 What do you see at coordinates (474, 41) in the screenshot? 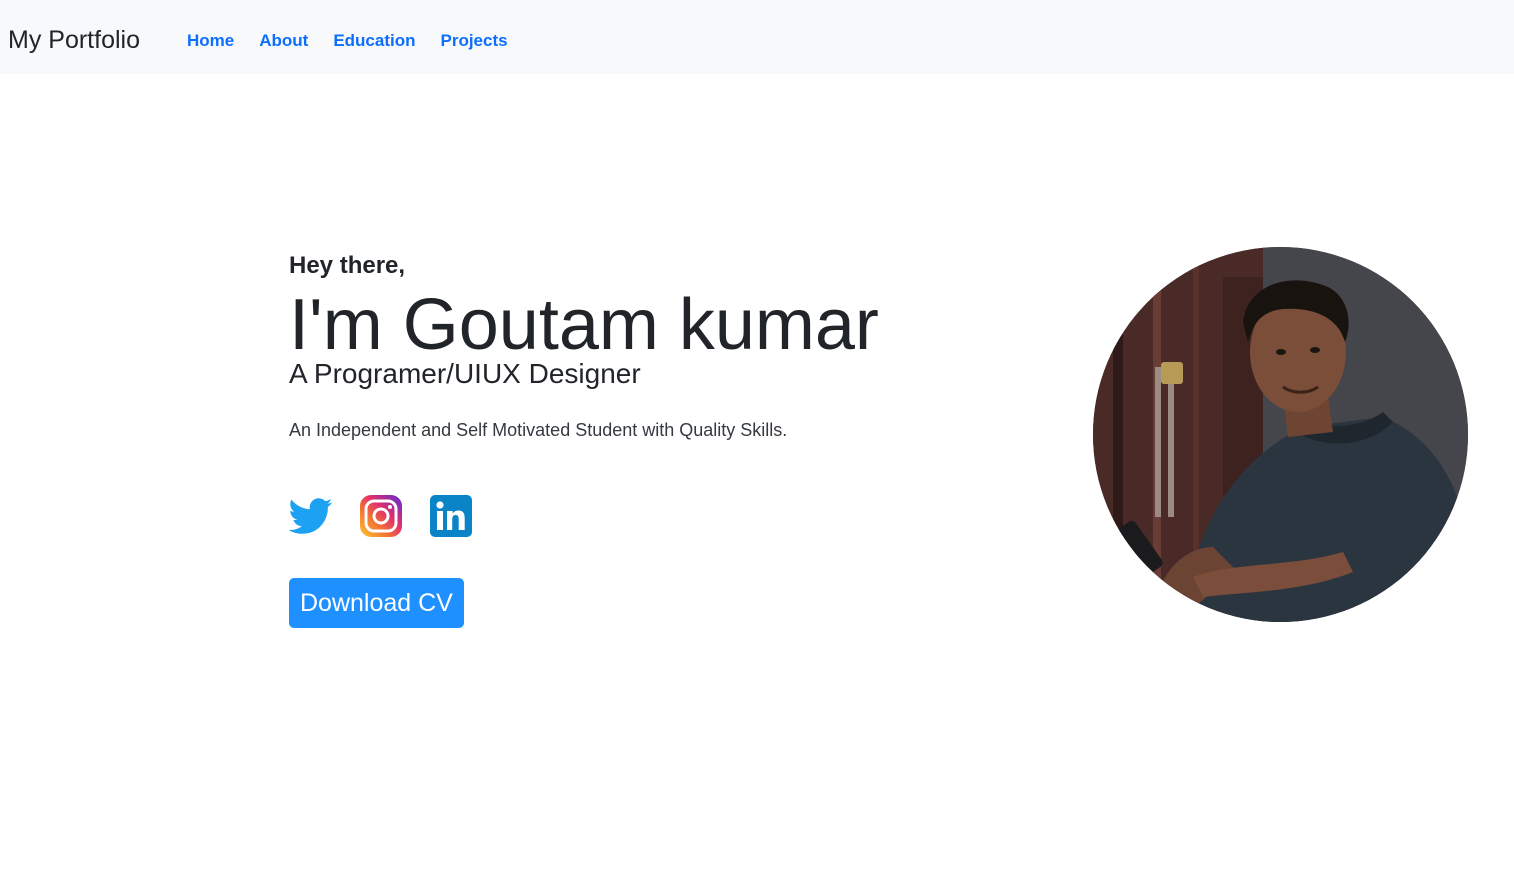
I see `nav-link-projects: Projects` at bounding box center [474, 41].